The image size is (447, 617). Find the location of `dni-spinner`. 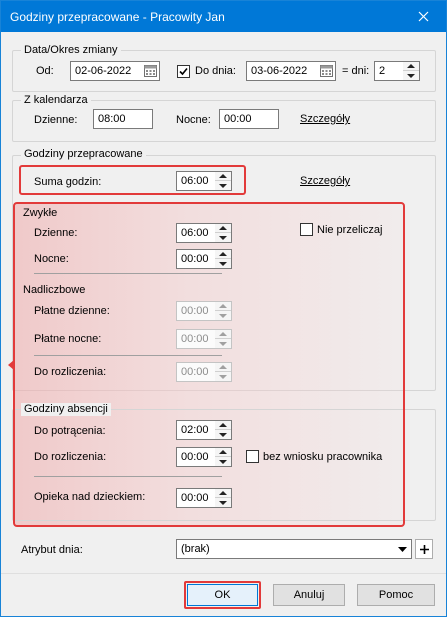

dni-spinner is located at coordinates (411, 71).